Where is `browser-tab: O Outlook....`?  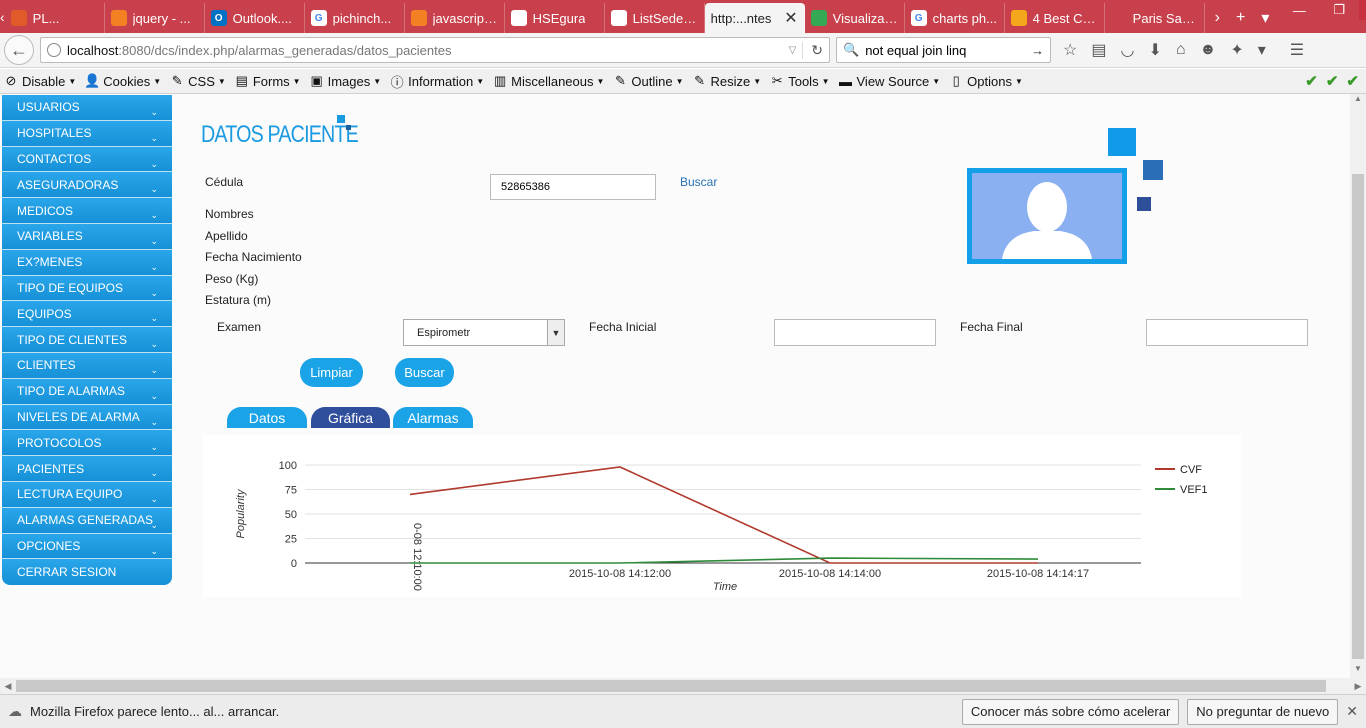 browser-tab: O Outlook.... is located at coordinates (255, 18).